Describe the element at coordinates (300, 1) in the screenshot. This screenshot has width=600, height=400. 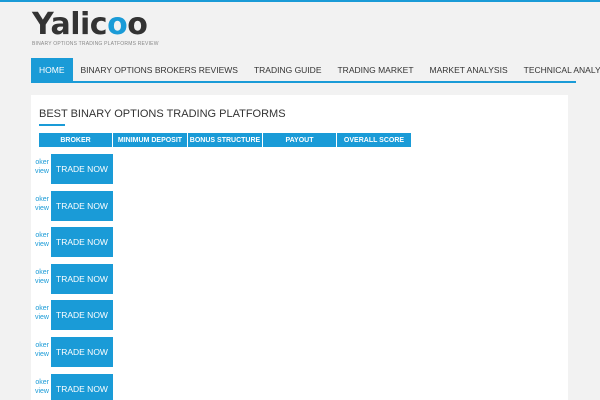
I see `top-accent-strip` at that location.